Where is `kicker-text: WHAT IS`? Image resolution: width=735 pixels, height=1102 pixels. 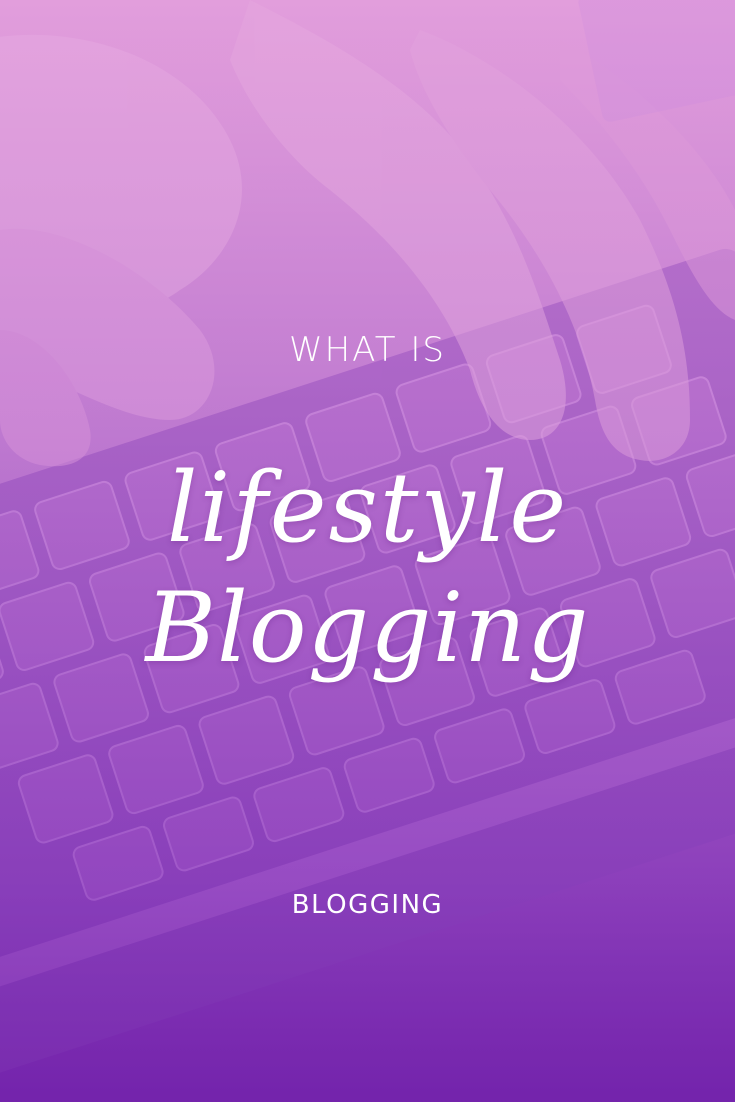 kicker-text: WHAT IS is located at coordinates (367, 350).